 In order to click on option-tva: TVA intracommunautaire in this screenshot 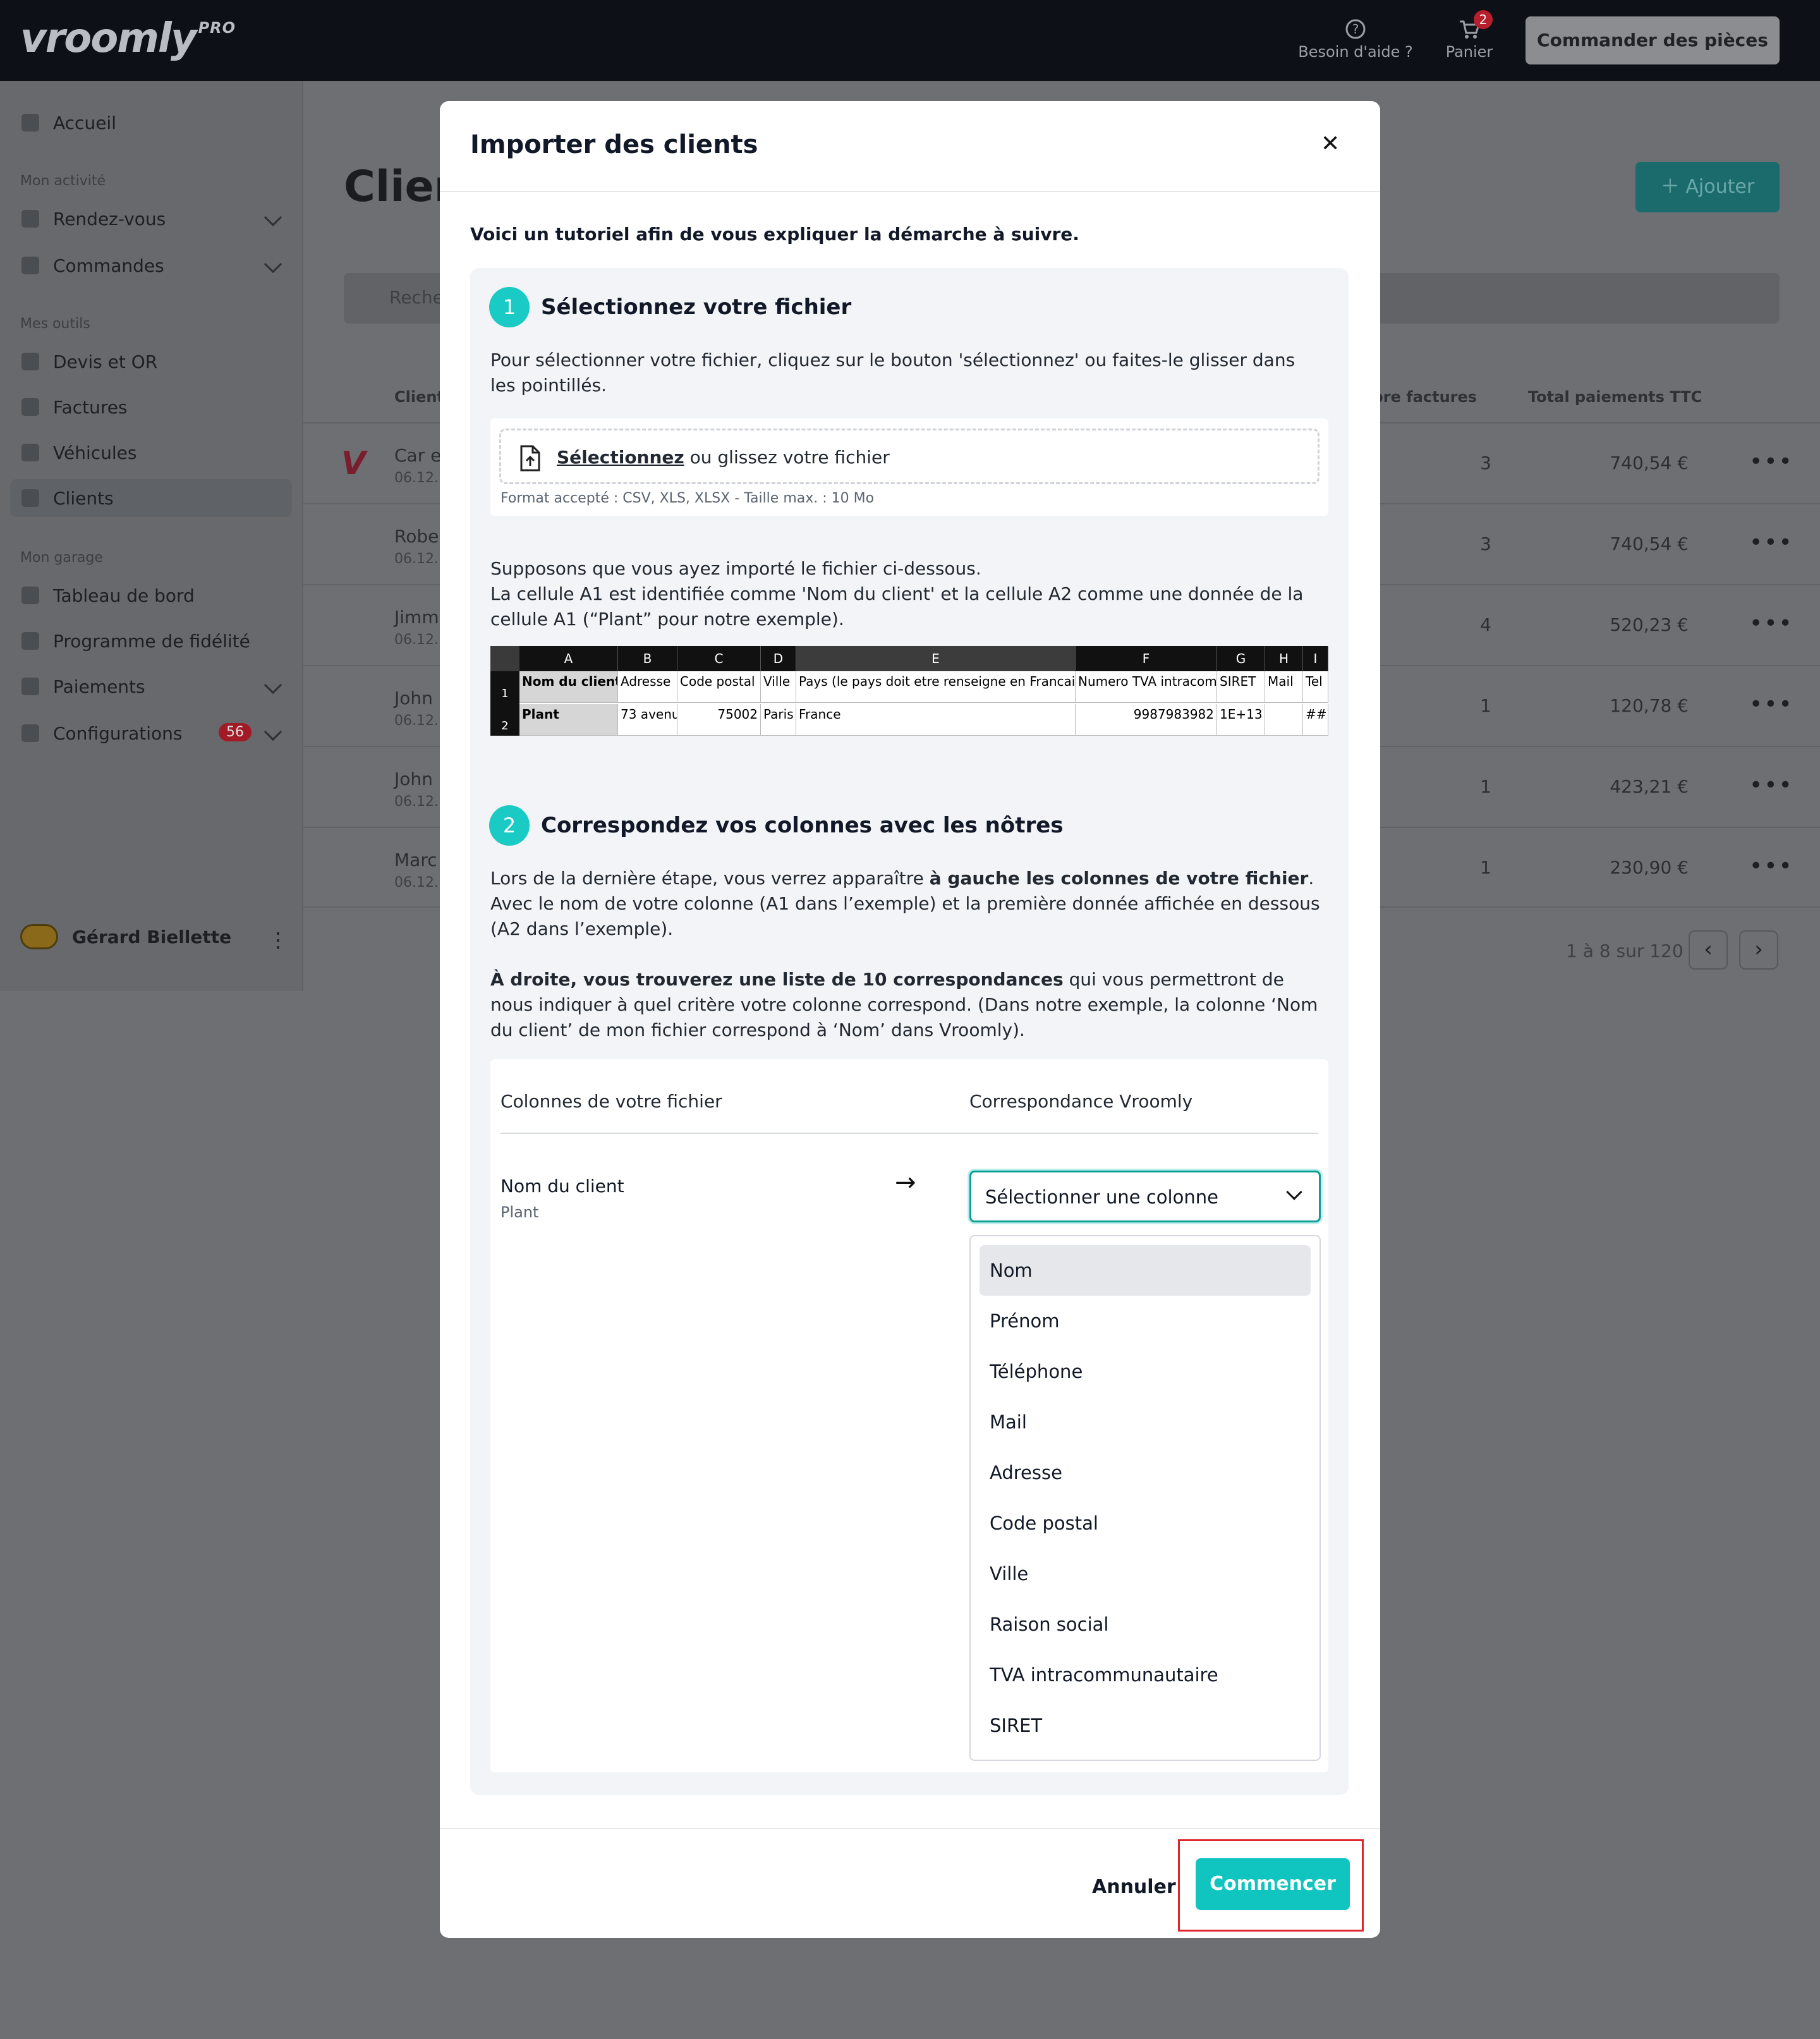, I will do `click(1145, 1675)`.